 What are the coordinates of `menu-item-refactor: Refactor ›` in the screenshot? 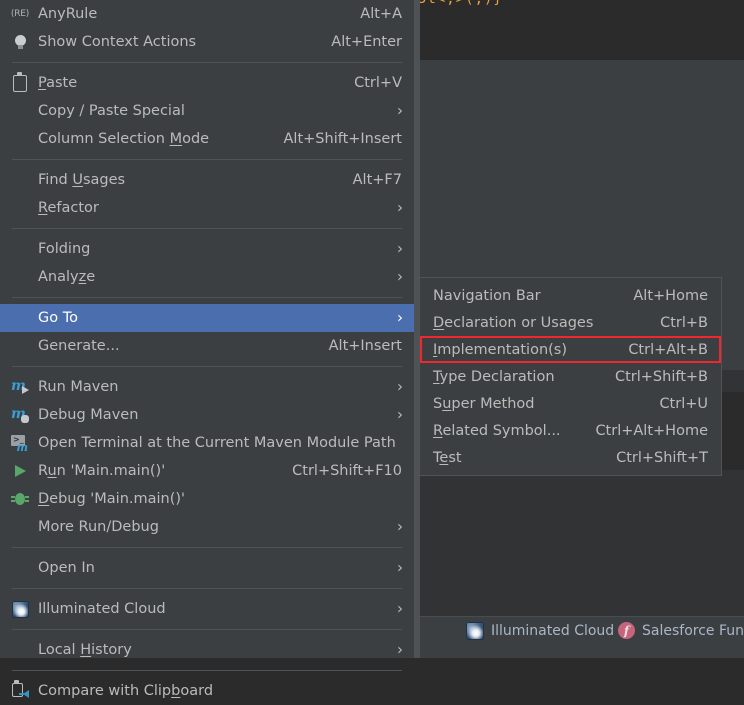 It's located at (207, 208).